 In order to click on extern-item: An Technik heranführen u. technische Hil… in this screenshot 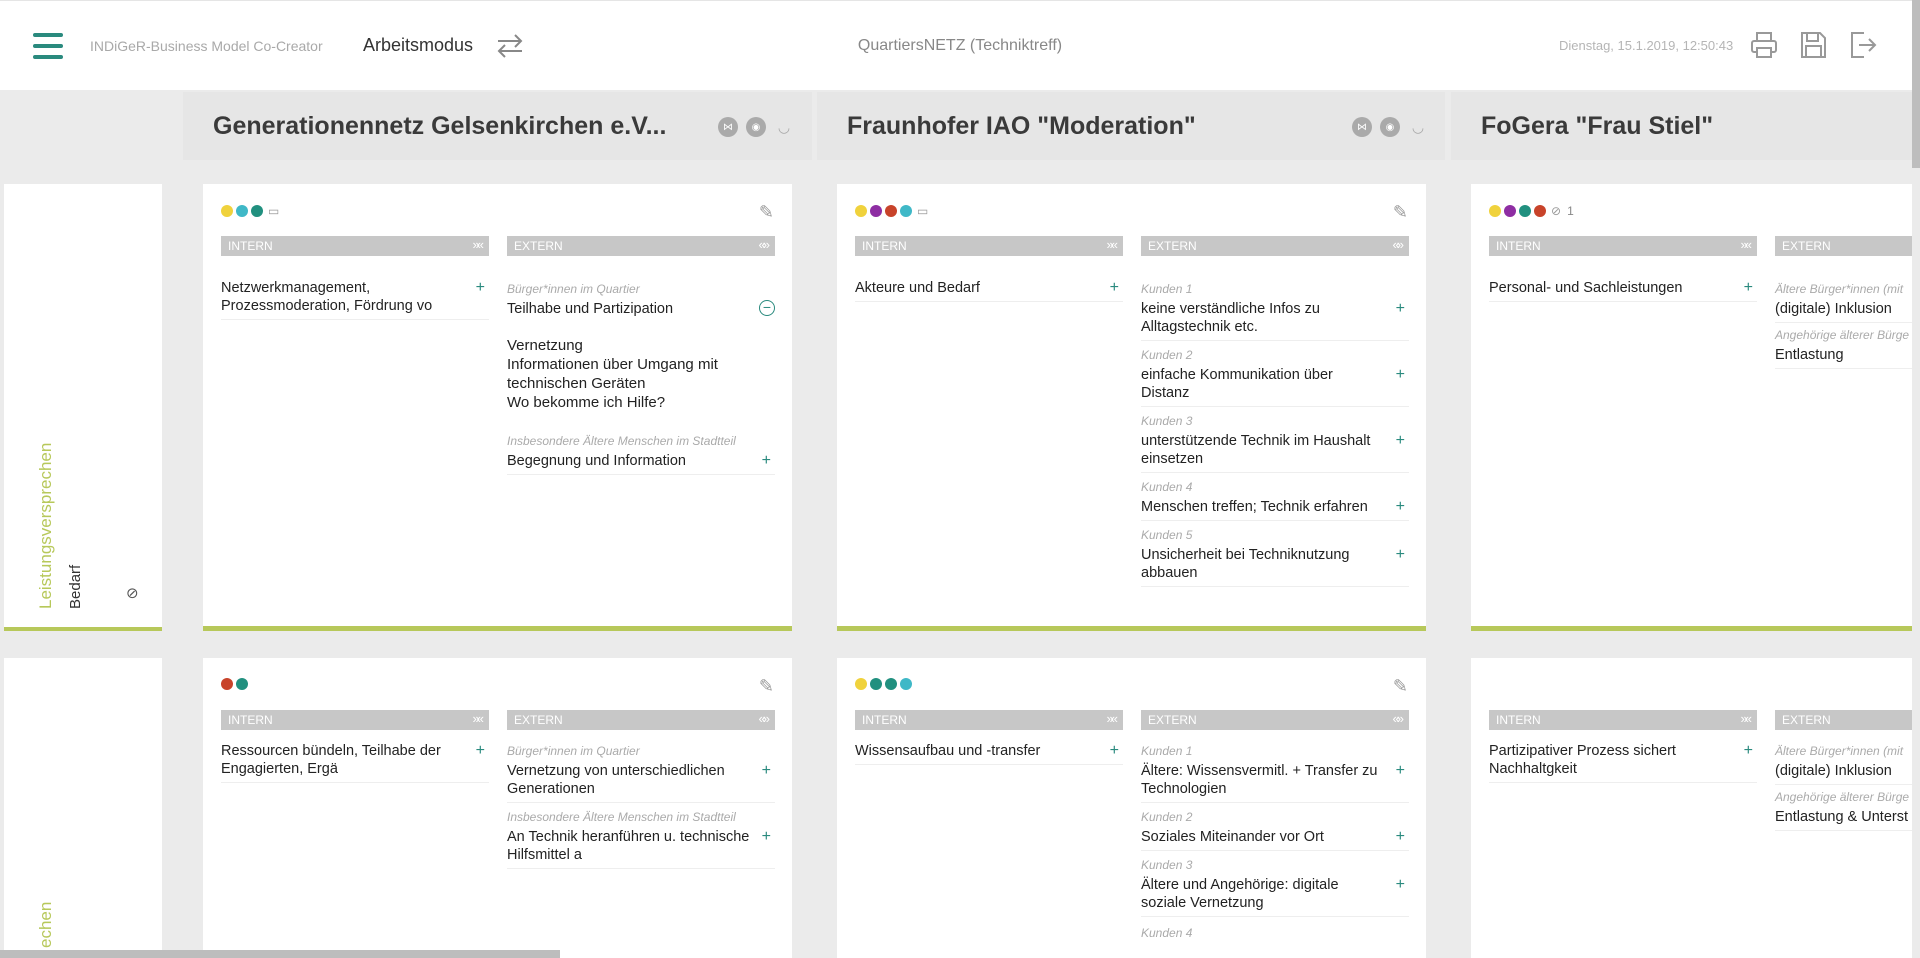, I will do `click(641, 848)`.